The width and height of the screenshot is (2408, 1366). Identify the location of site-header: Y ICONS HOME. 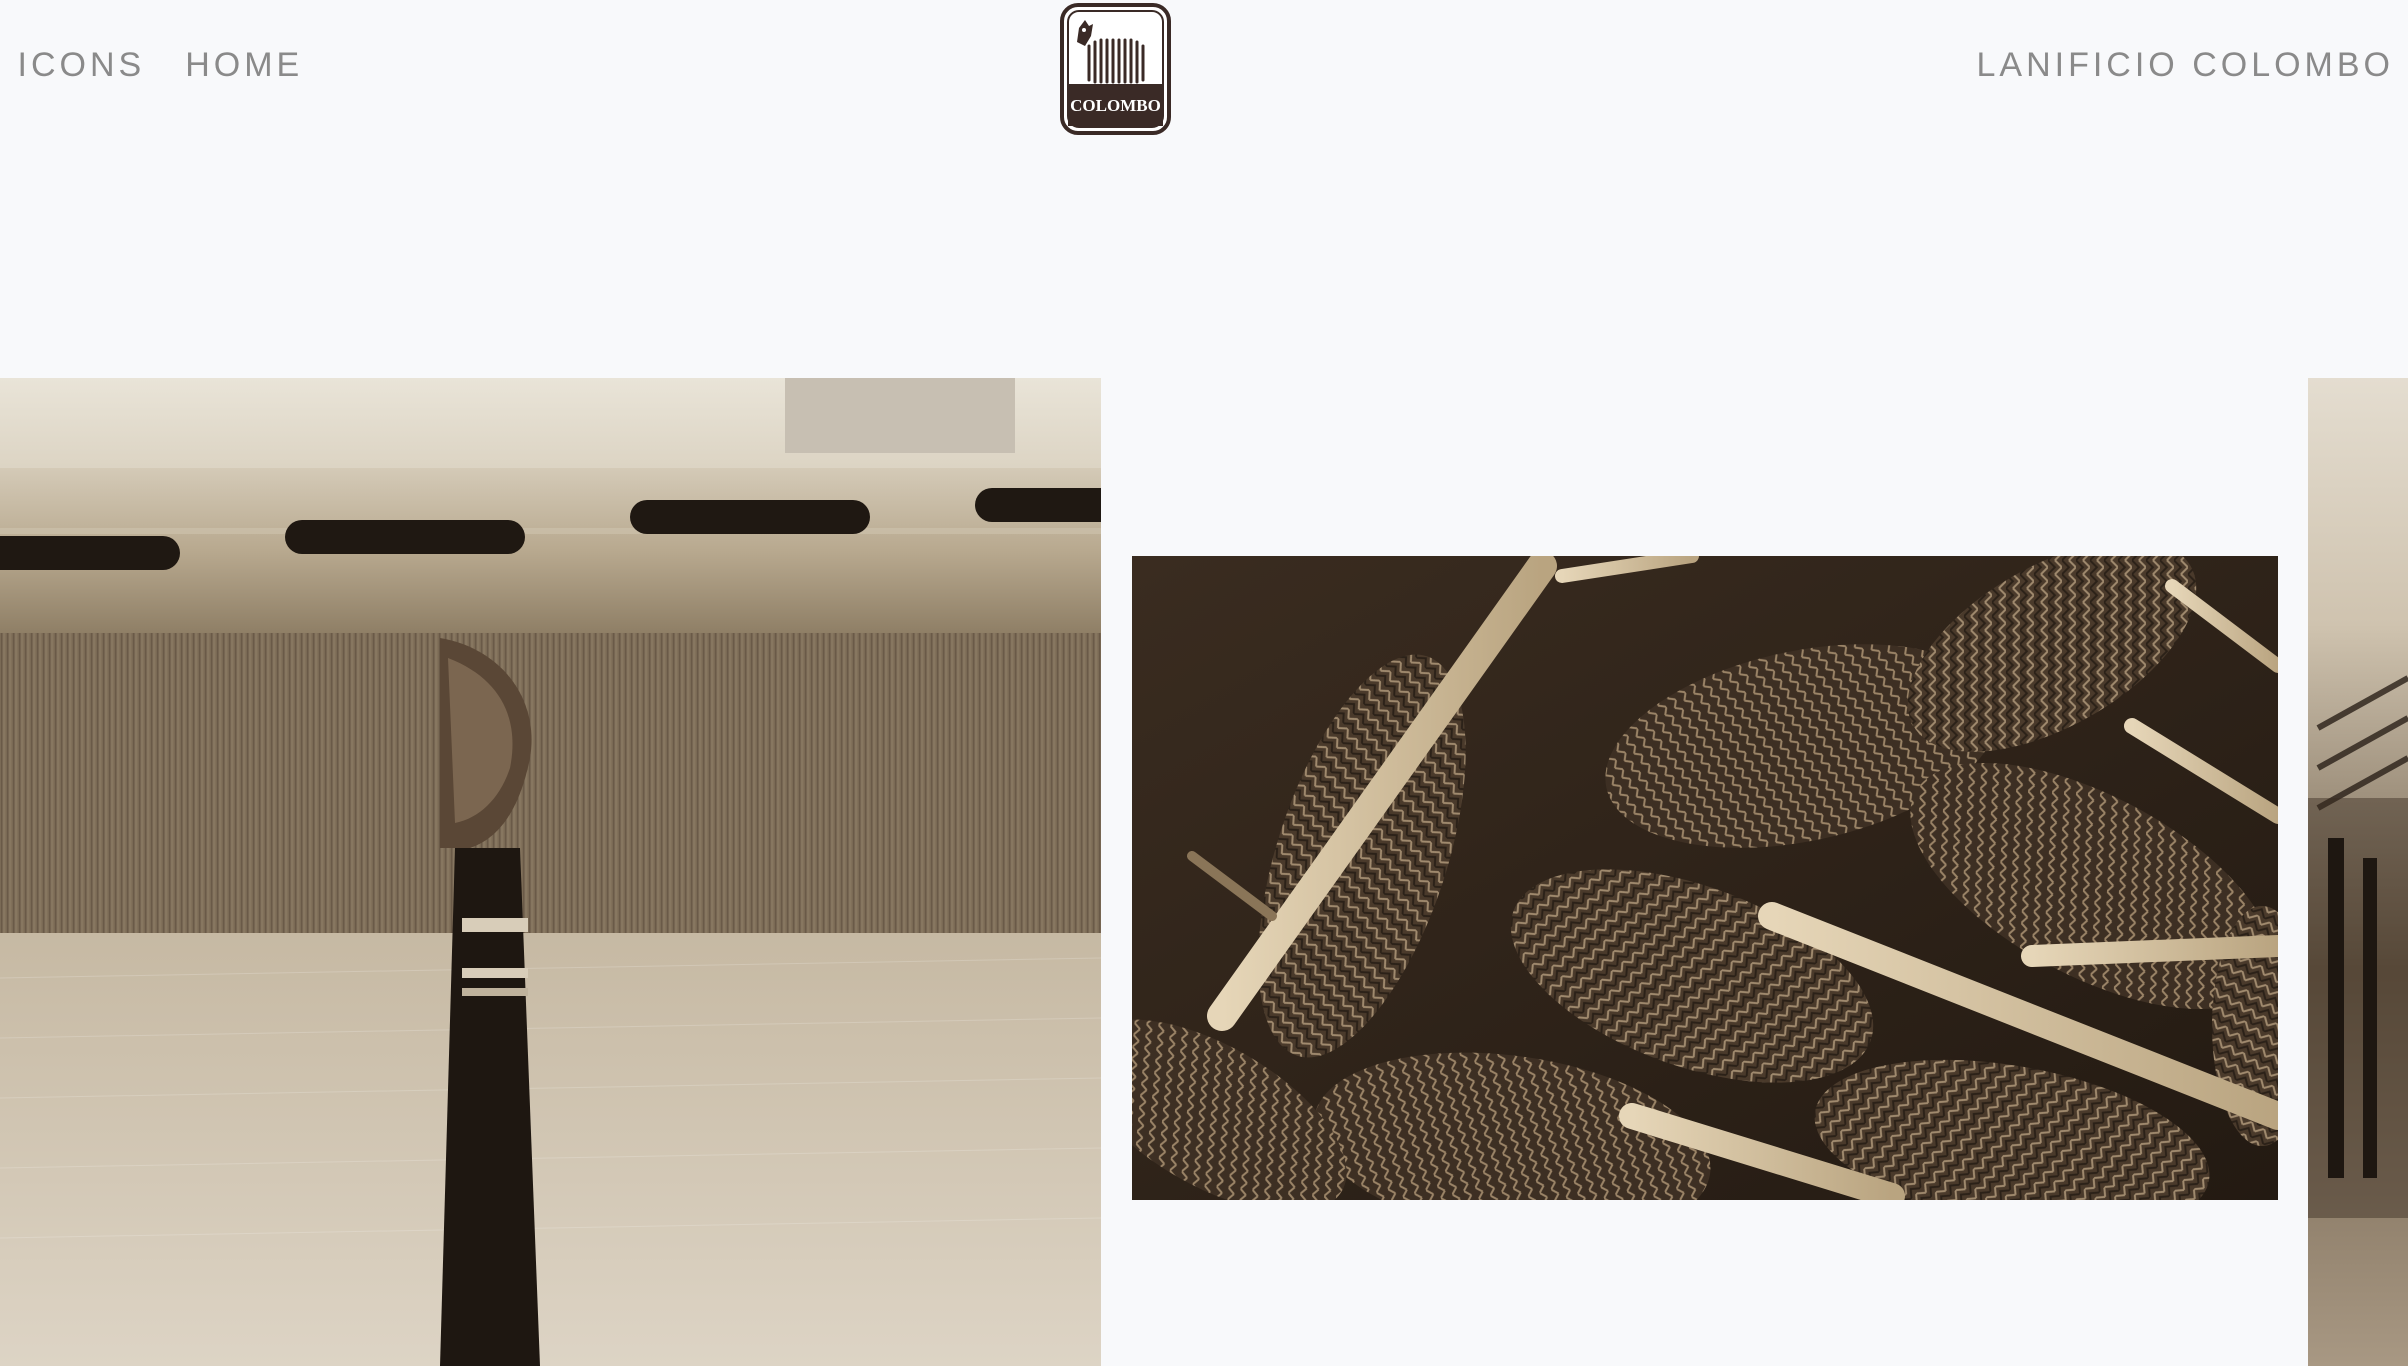
(1204, 75).